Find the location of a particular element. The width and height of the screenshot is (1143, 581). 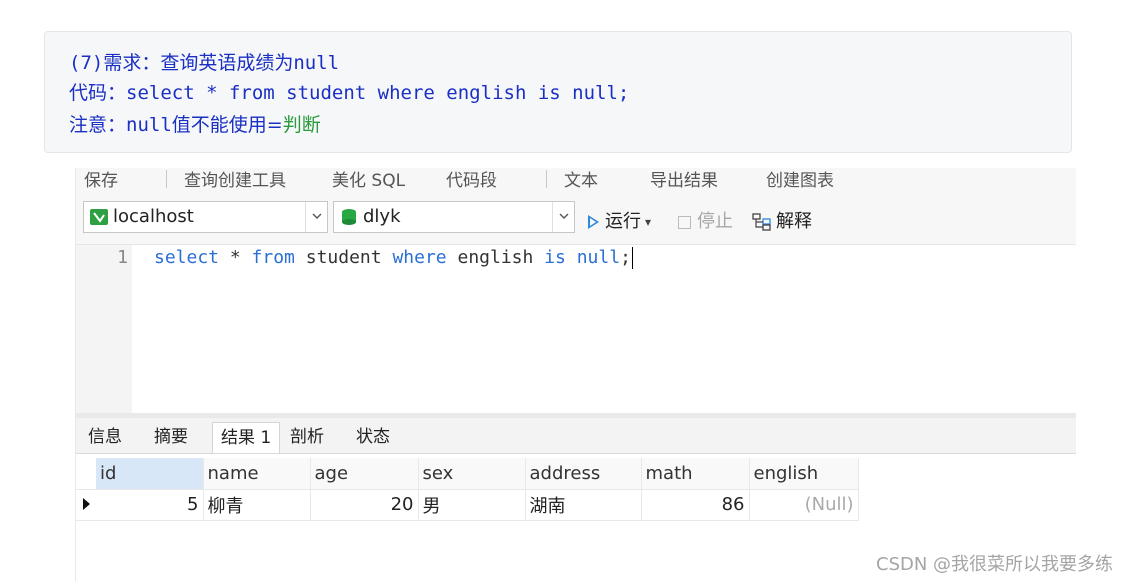

notice-line: 注意：null值不能使用=判断 is located at coordinates (195, 125).